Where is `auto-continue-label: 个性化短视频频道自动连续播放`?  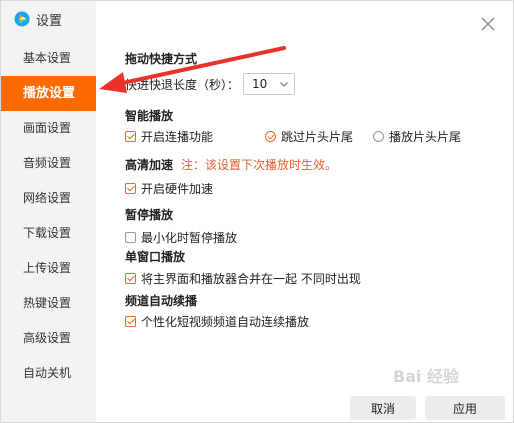 auto-continue-label: 个性化短视频频道自动连续播放 is located at coordinates (225, 322).